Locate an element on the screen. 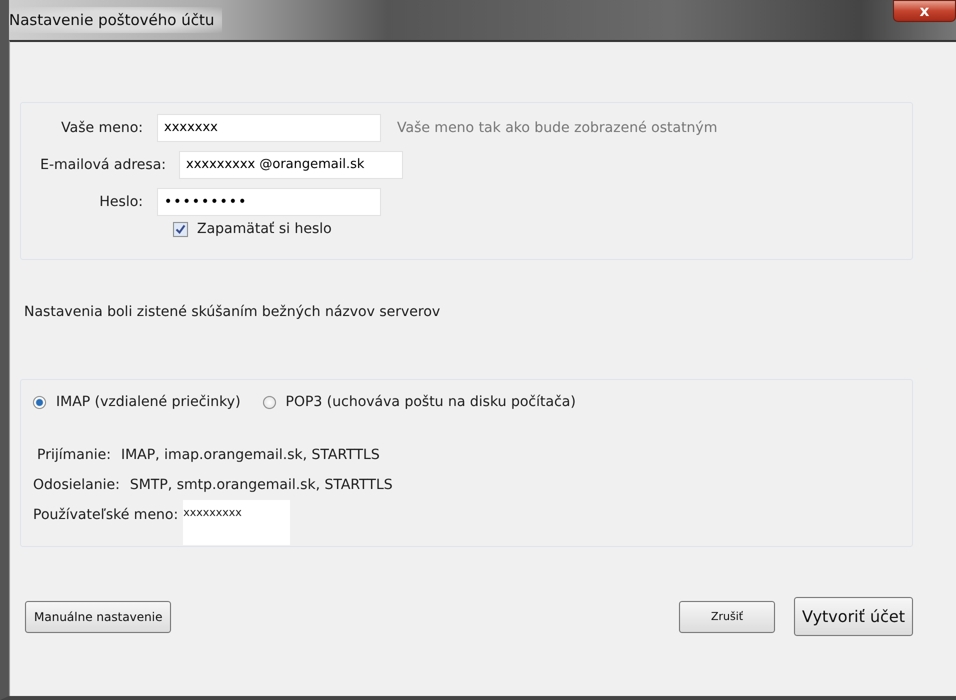 The height and width of the screenshot is (700, 956). create-account-button: Vytvoriť účet is located at coordinates (853, 616).